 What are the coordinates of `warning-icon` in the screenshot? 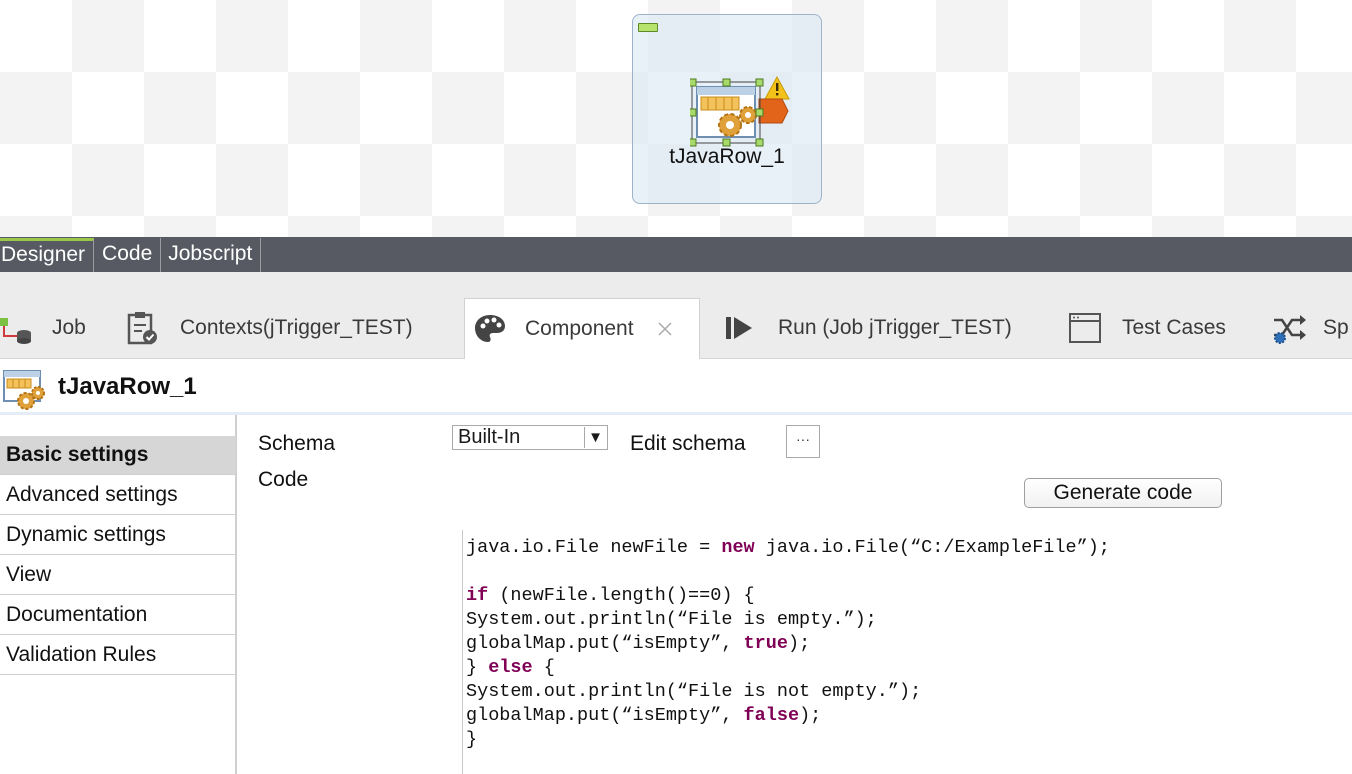 It's located at (777, 87).